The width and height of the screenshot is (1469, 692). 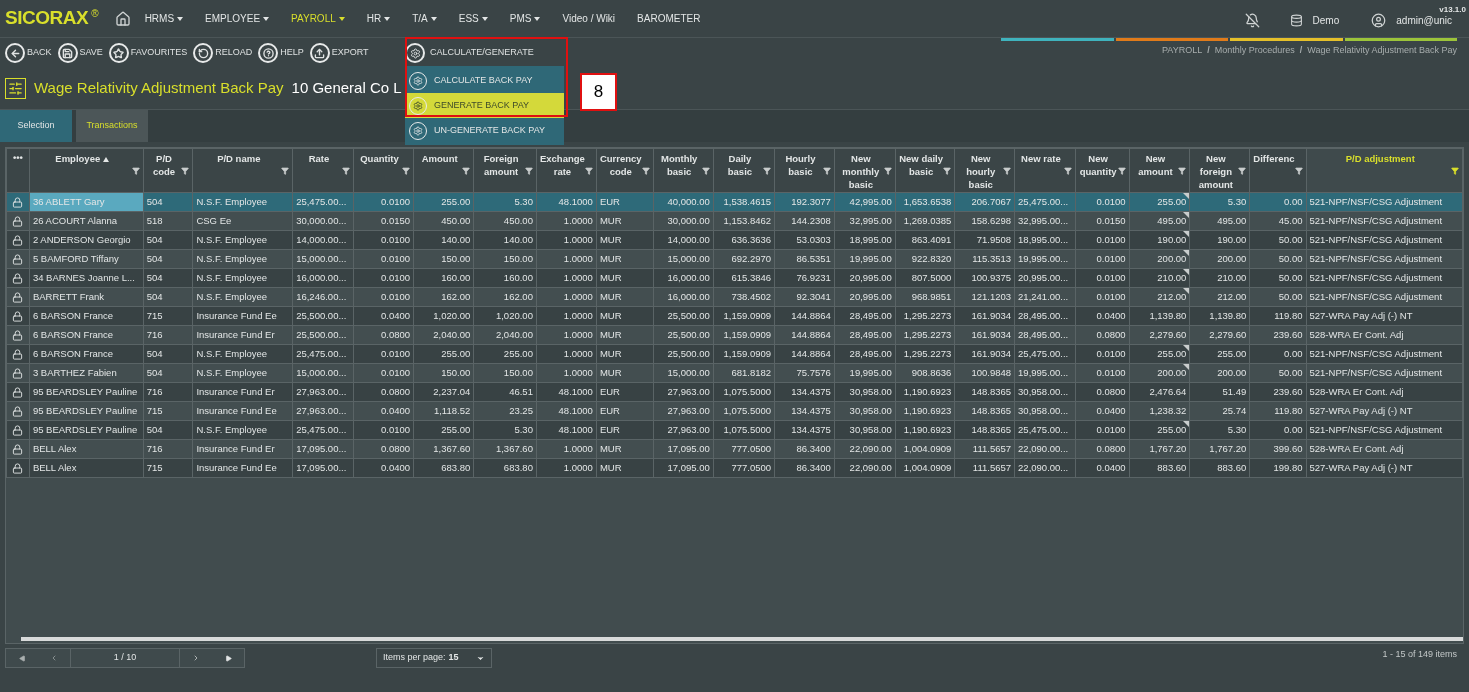 What do you see at coordinates (1382, 51) in the screenshot?
I see `breadcrumb-link: Wage Relativity Adjustment Back Pay` at bounding box center [1382, 51].